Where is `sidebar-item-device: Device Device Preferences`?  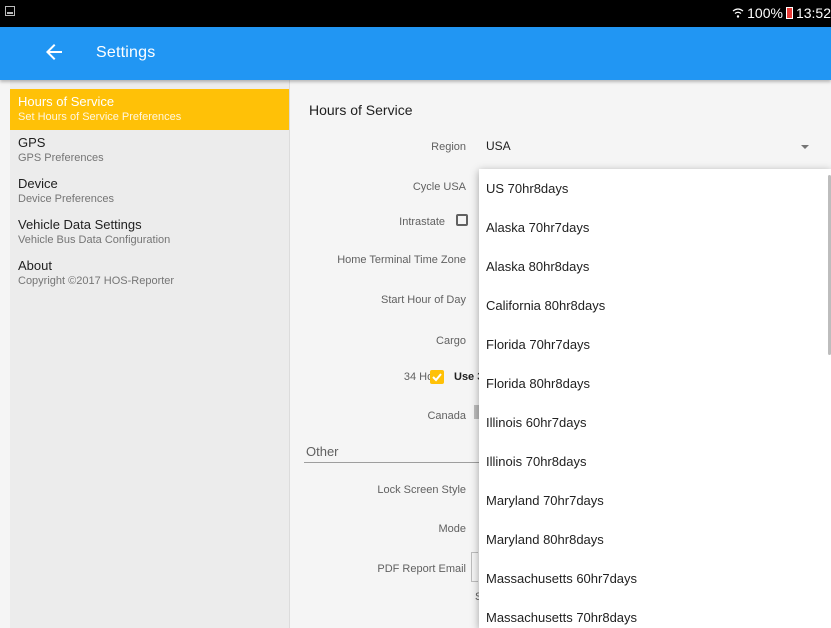 sidebar-item-device: Device Device Preferences is located at coordinates (149, 191).